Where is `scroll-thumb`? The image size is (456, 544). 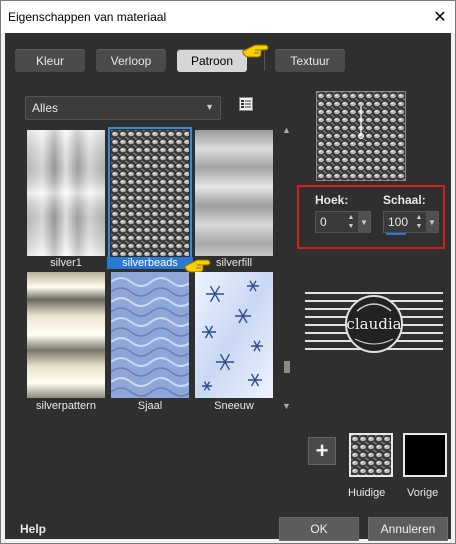 scroll-thumb is located at coordinates (287, 367).